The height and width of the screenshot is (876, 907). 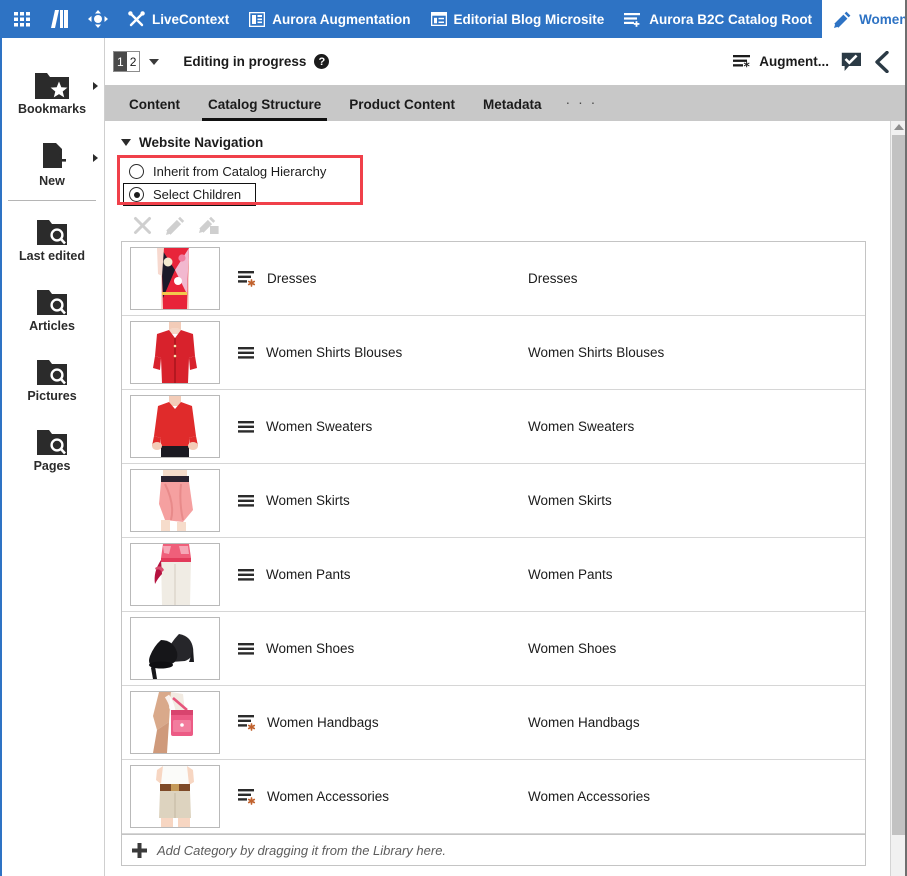 What do you see at coordinates (383, 278) in the screenshot?
I see `row-name-cell: Dresses` at bounding box center [383, 278].